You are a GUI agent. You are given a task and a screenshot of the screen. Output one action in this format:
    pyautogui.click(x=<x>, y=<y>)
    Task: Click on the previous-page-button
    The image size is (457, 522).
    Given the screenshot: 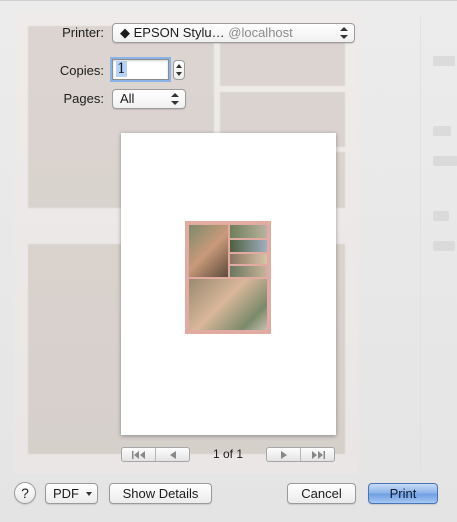 What is the action you would take?
    pyautogui.click(x=172, y=454)
    